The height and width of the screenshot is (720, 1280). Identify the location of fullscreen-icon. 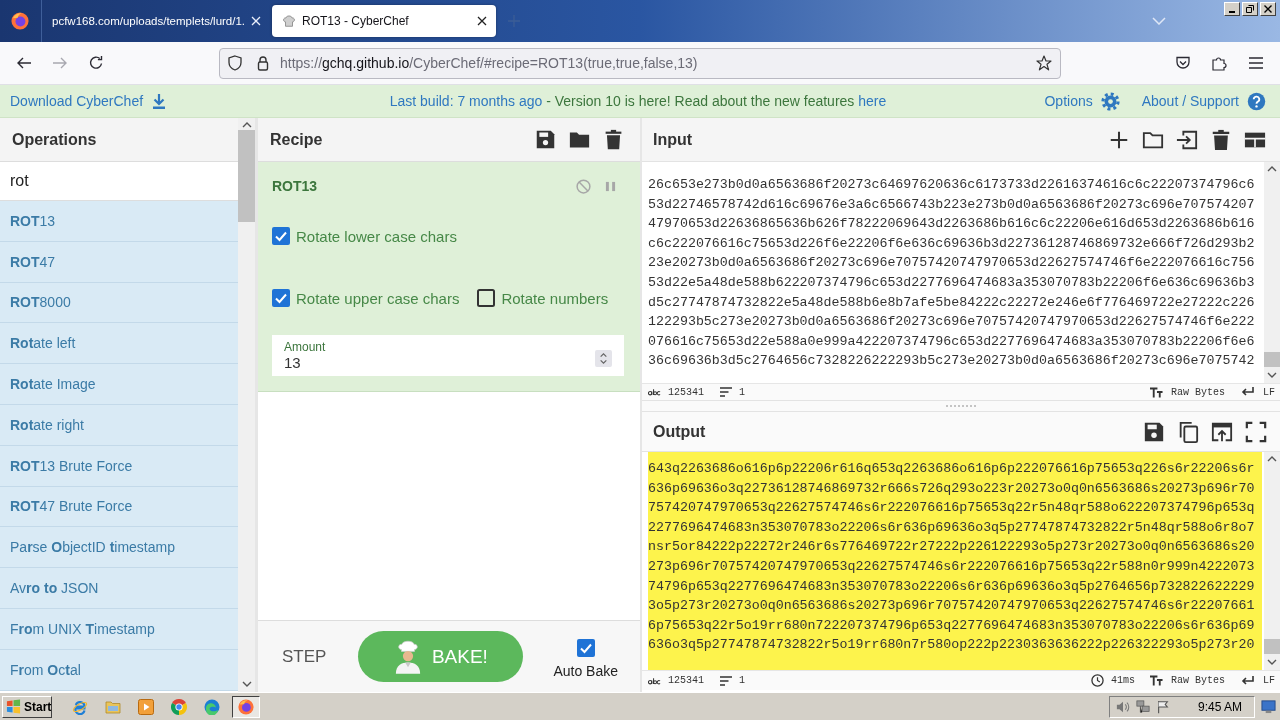
(1256, 431).